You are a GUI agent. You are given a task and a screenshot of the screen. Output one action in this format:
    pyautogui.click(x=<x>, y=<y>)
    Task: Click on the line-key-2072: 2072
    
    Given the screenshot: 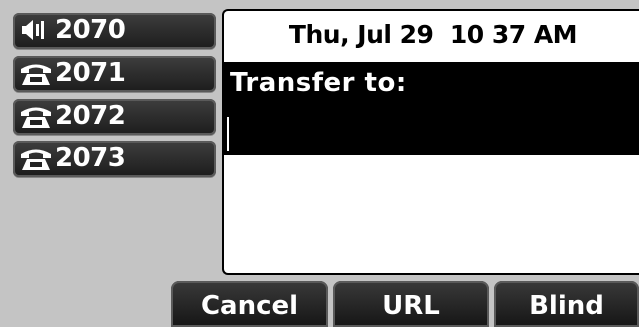 What is the action you would take?
    pyautogui.click(x=114, y=117)
    